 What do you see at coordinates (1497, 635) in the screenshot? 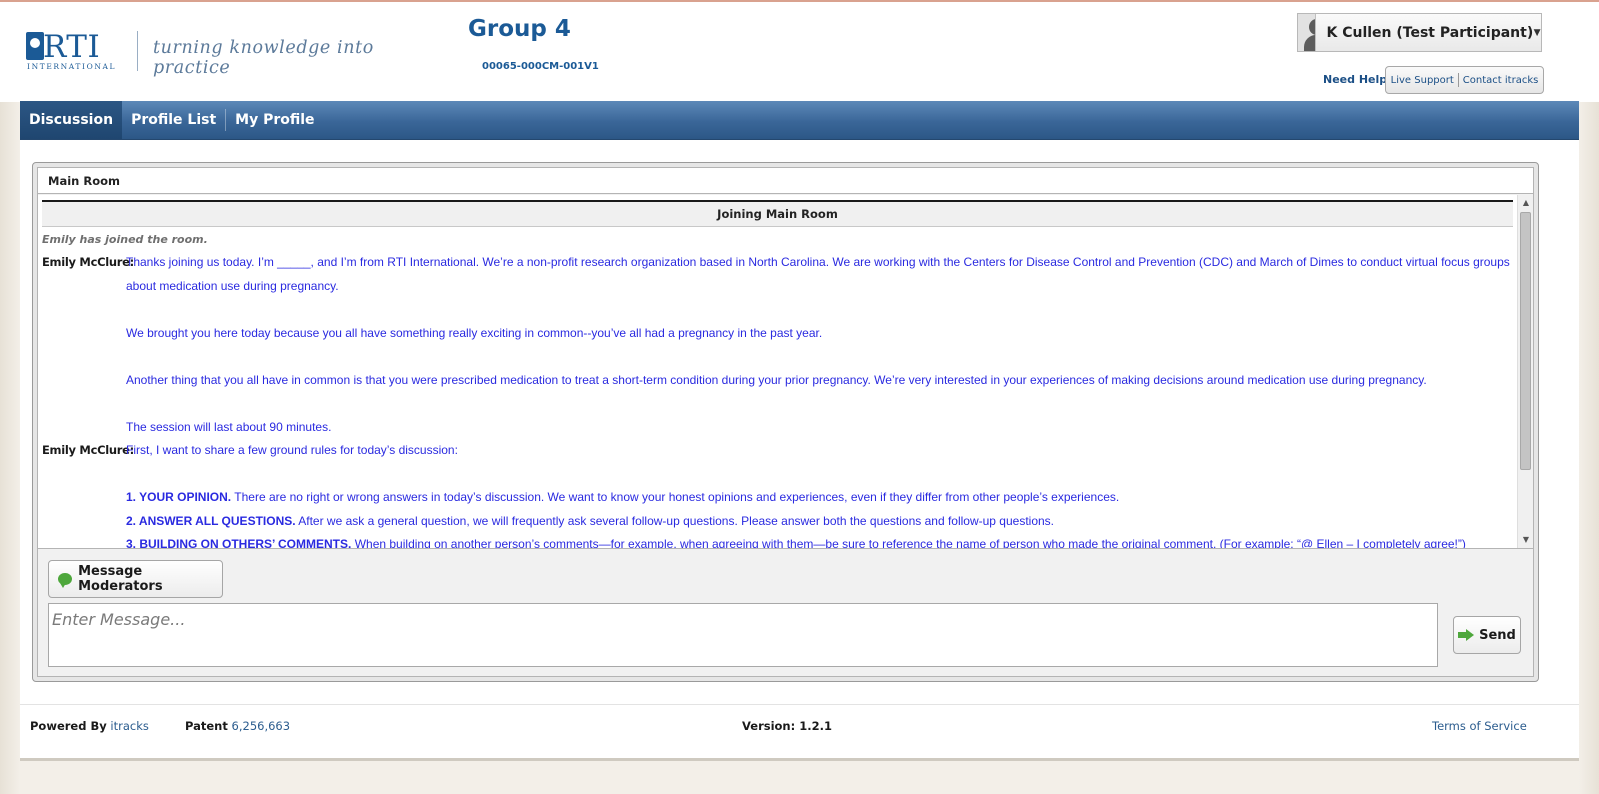
I see `send-label: Send` at bounding box center [1497, 635].